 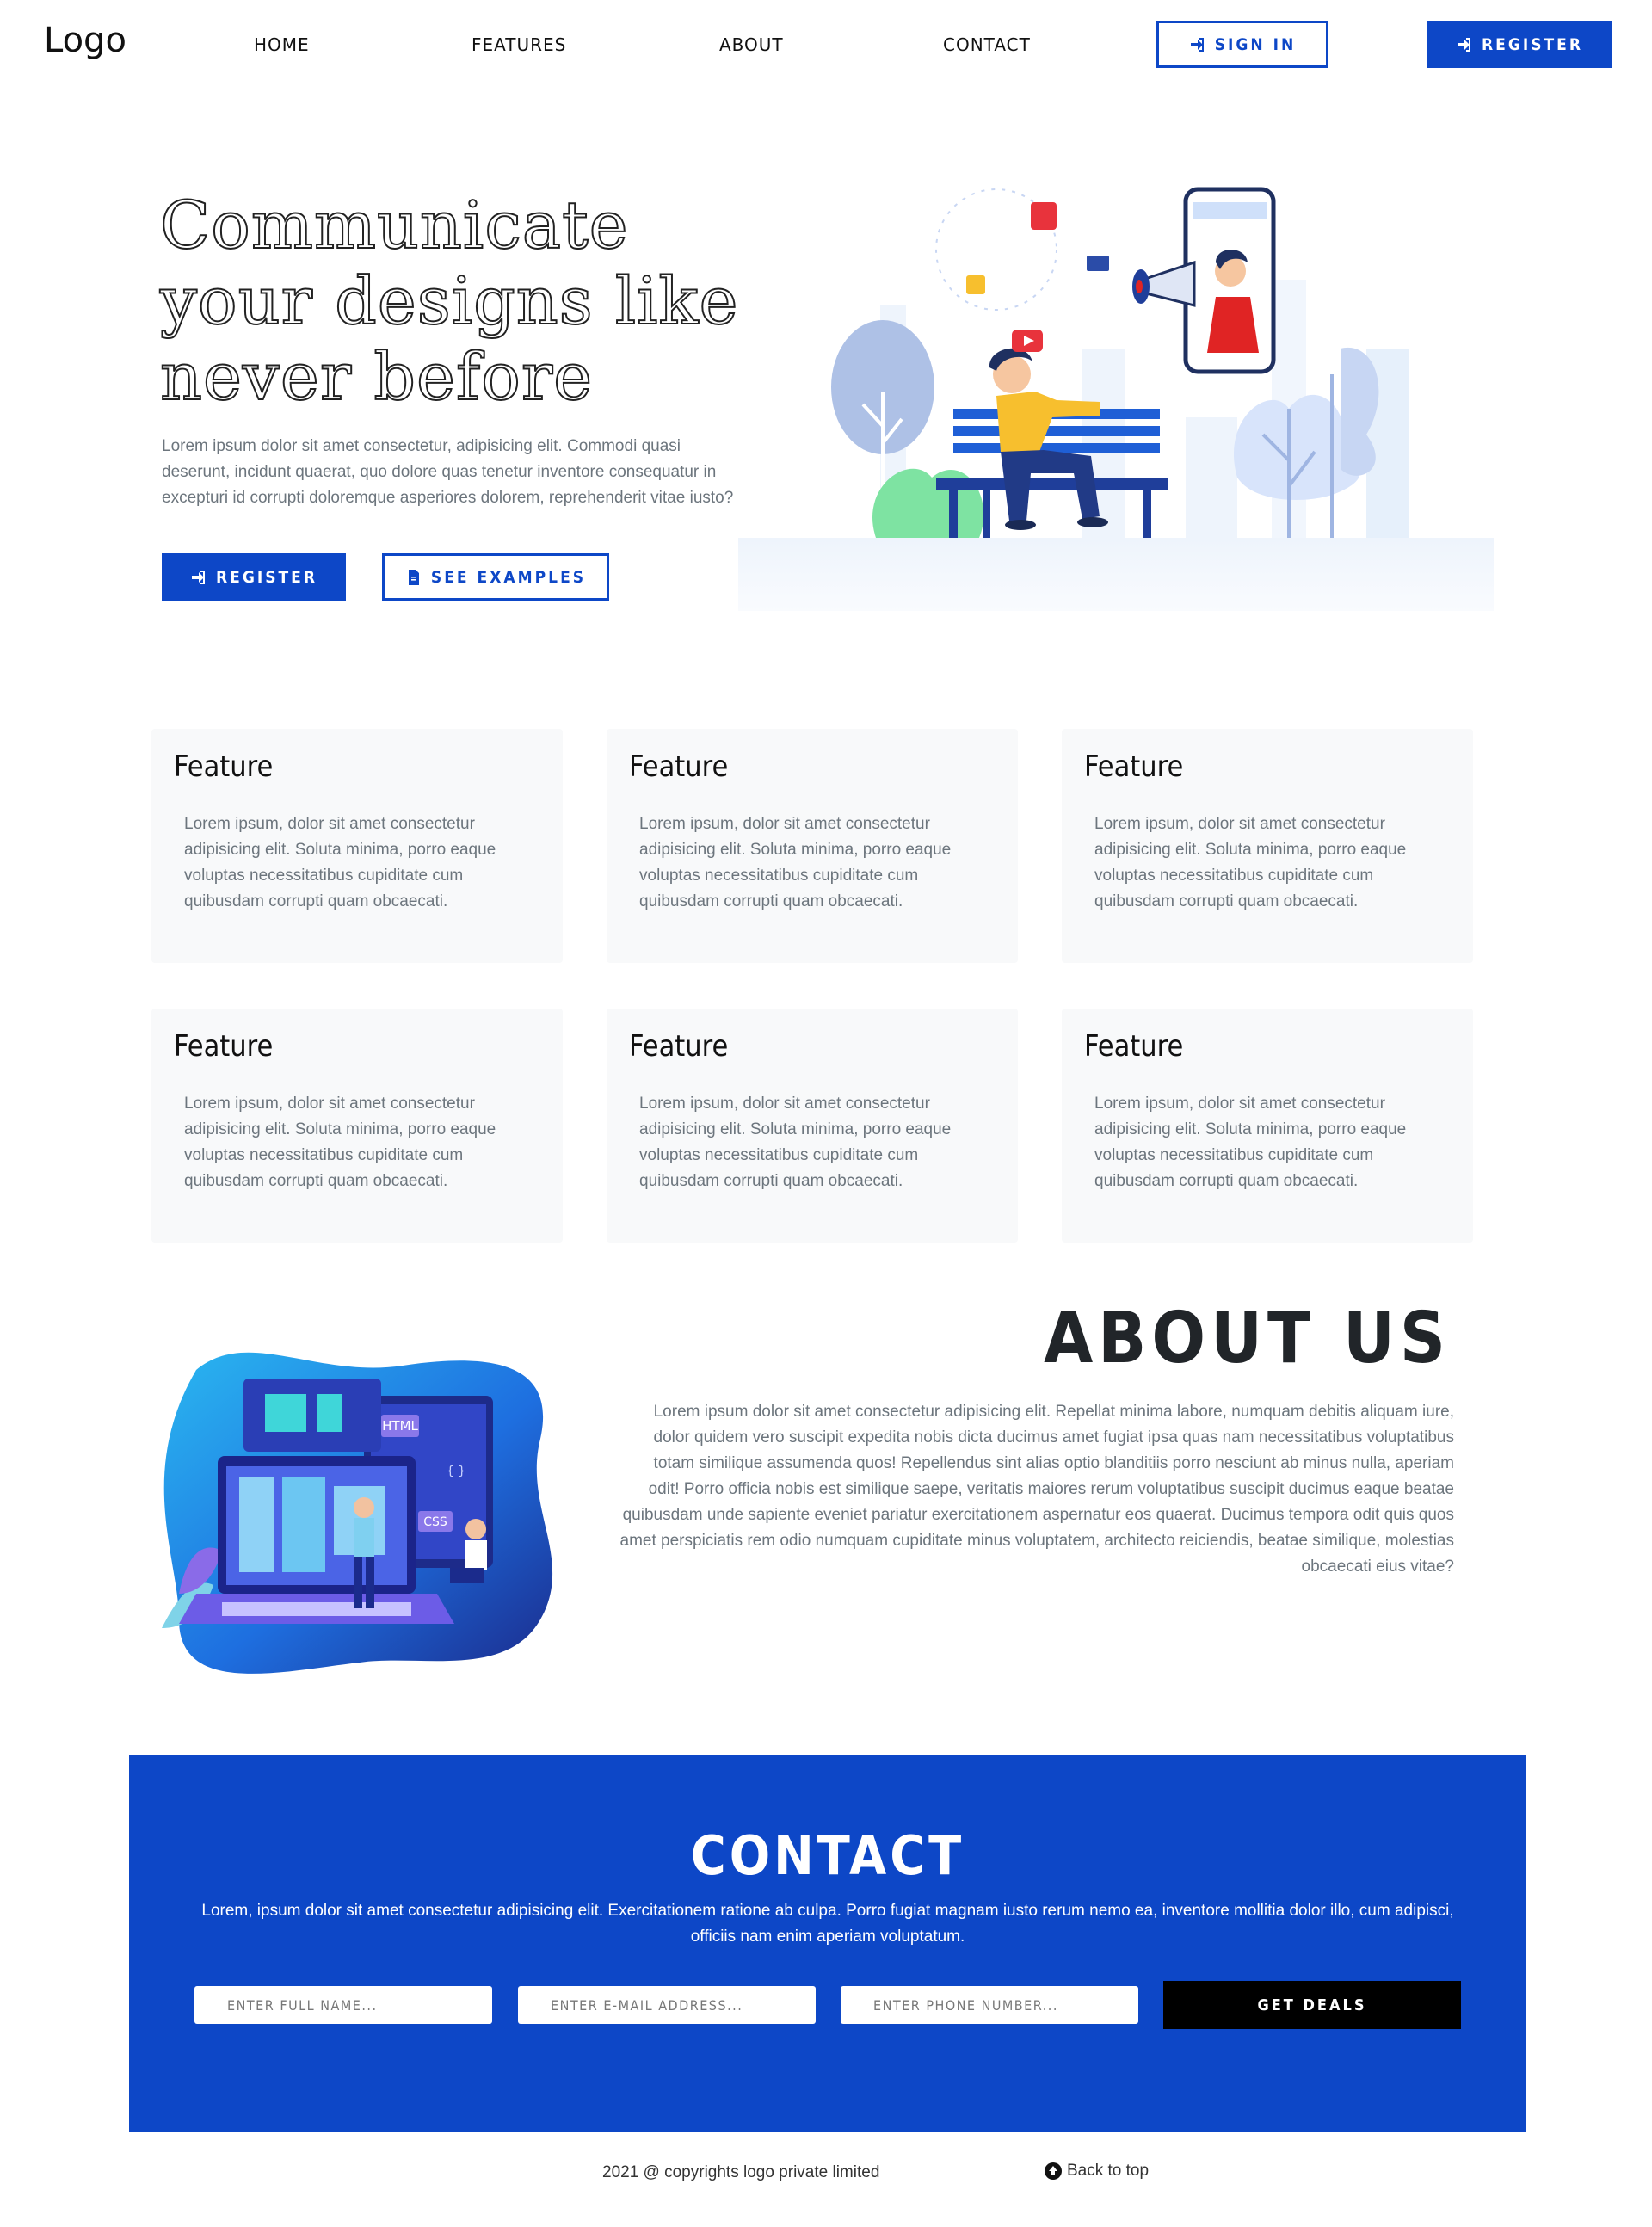 I want to click on contact-title: CONTACT, so click(x=827, y=1856).